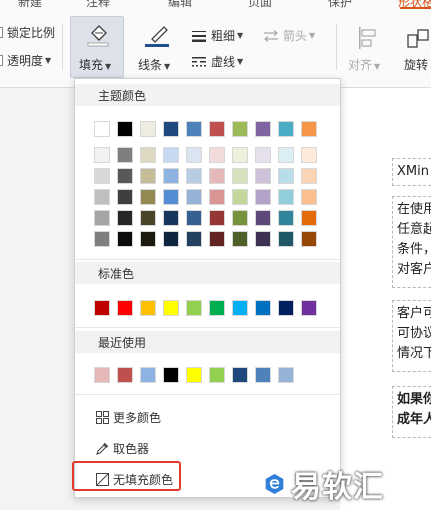 Image resolution: width=431 pixels, height=510 pixels. I want to click on tab-page: 页面, so click(260, 5).